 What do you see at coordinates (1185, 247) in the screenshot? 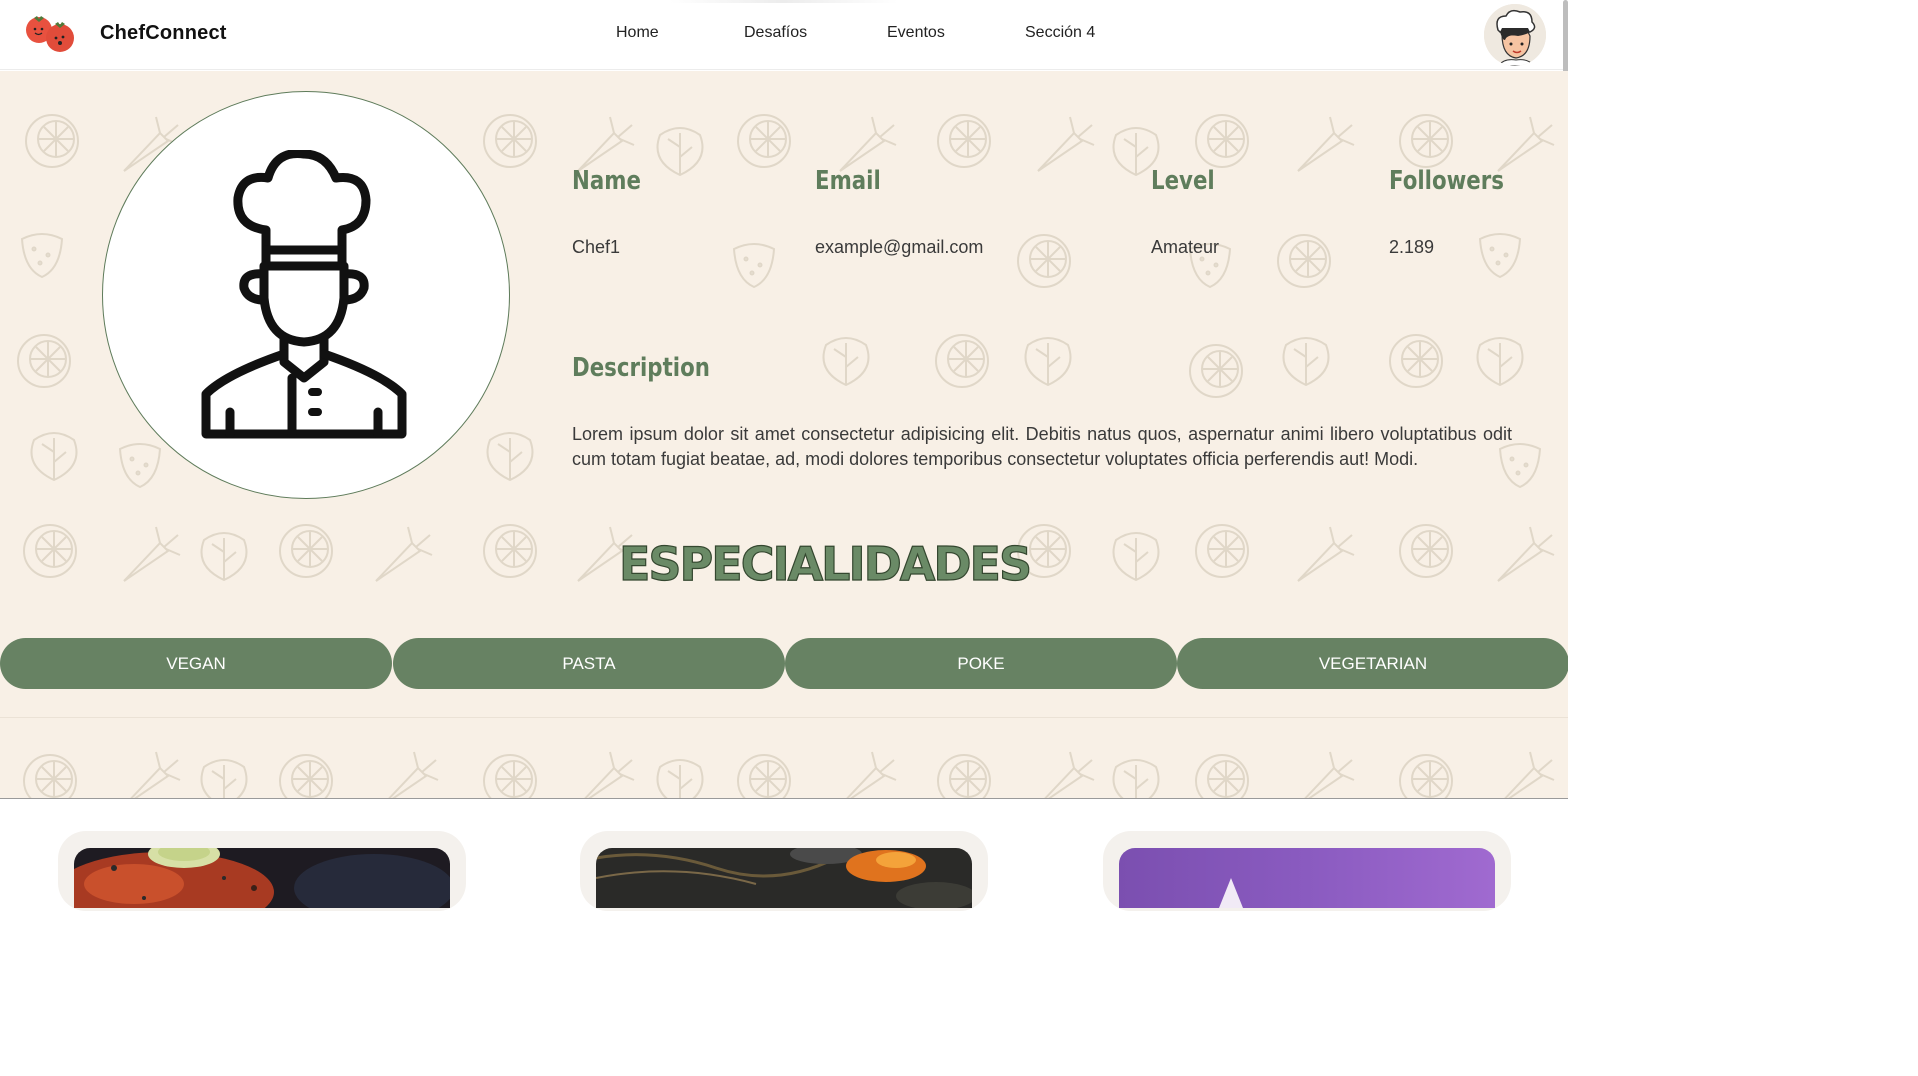
I see `level-value: Amateur` at bounding box center [1185, 247].